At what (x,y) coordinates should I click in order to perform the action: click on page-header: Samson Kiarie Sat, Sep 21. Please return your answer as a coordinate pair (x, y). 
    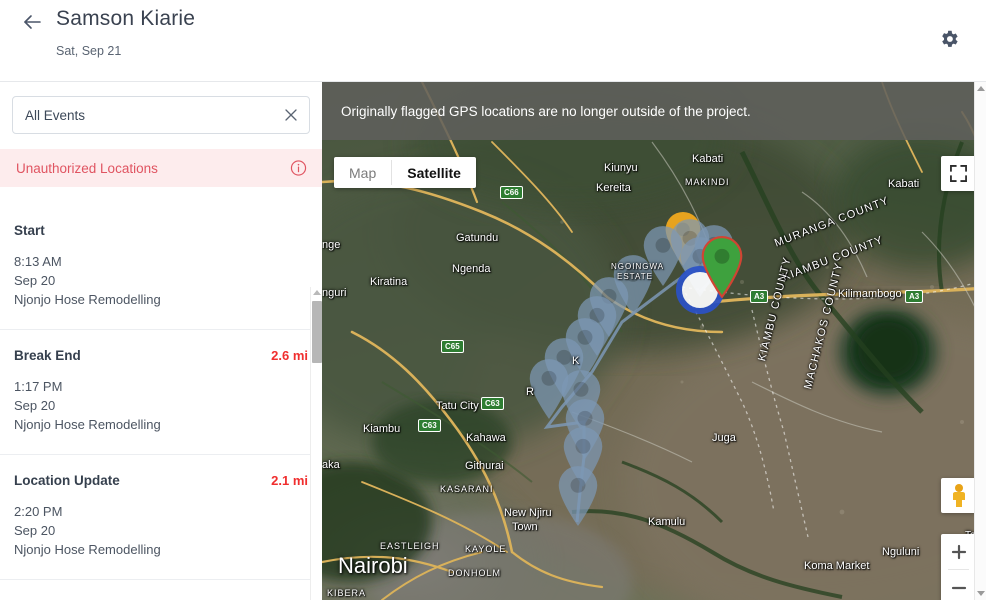
    Looking at the image, I should click on (493, 41).